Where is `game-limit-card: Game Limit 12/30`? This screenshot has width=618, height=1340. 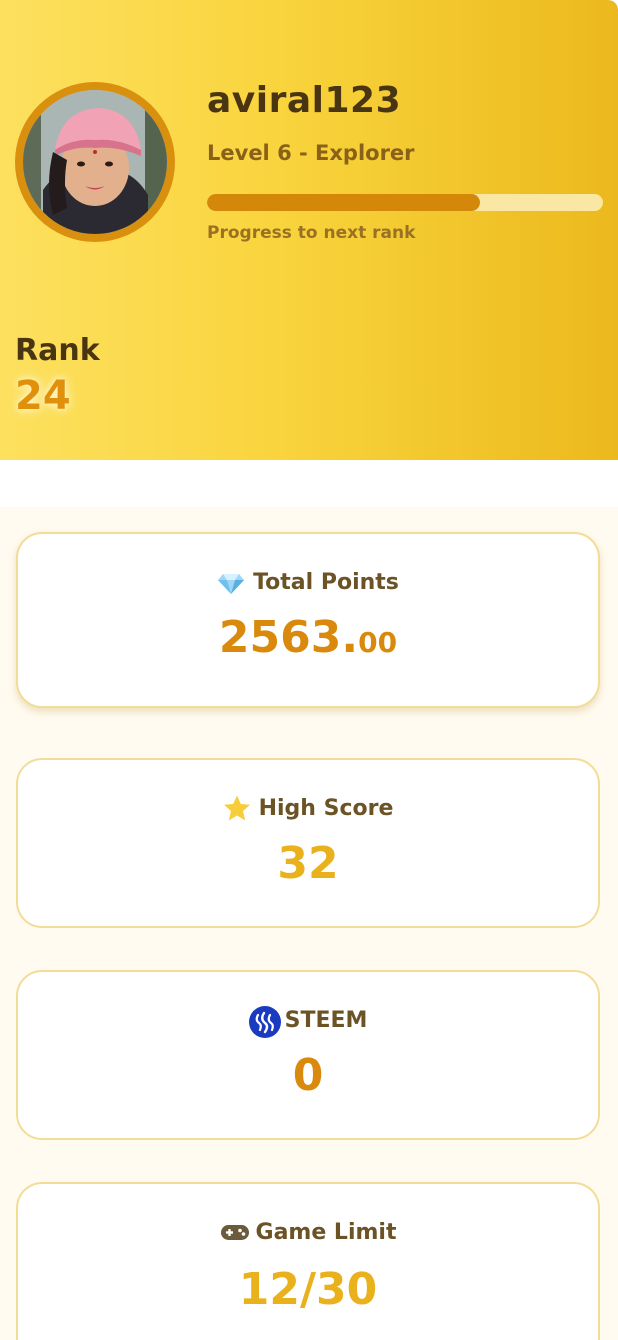 game-limit-card: Game Limit 12/30 is located at coordinates (308, 1261).